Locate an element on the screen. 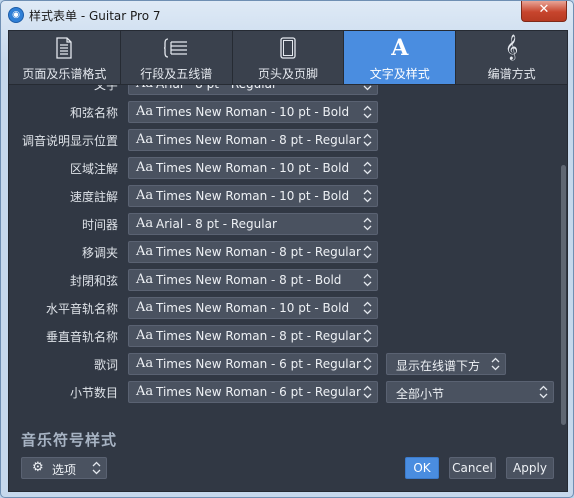 The width and height of the screenshot is (574, 498). tablet-icon is located at coordinates (288, 48).